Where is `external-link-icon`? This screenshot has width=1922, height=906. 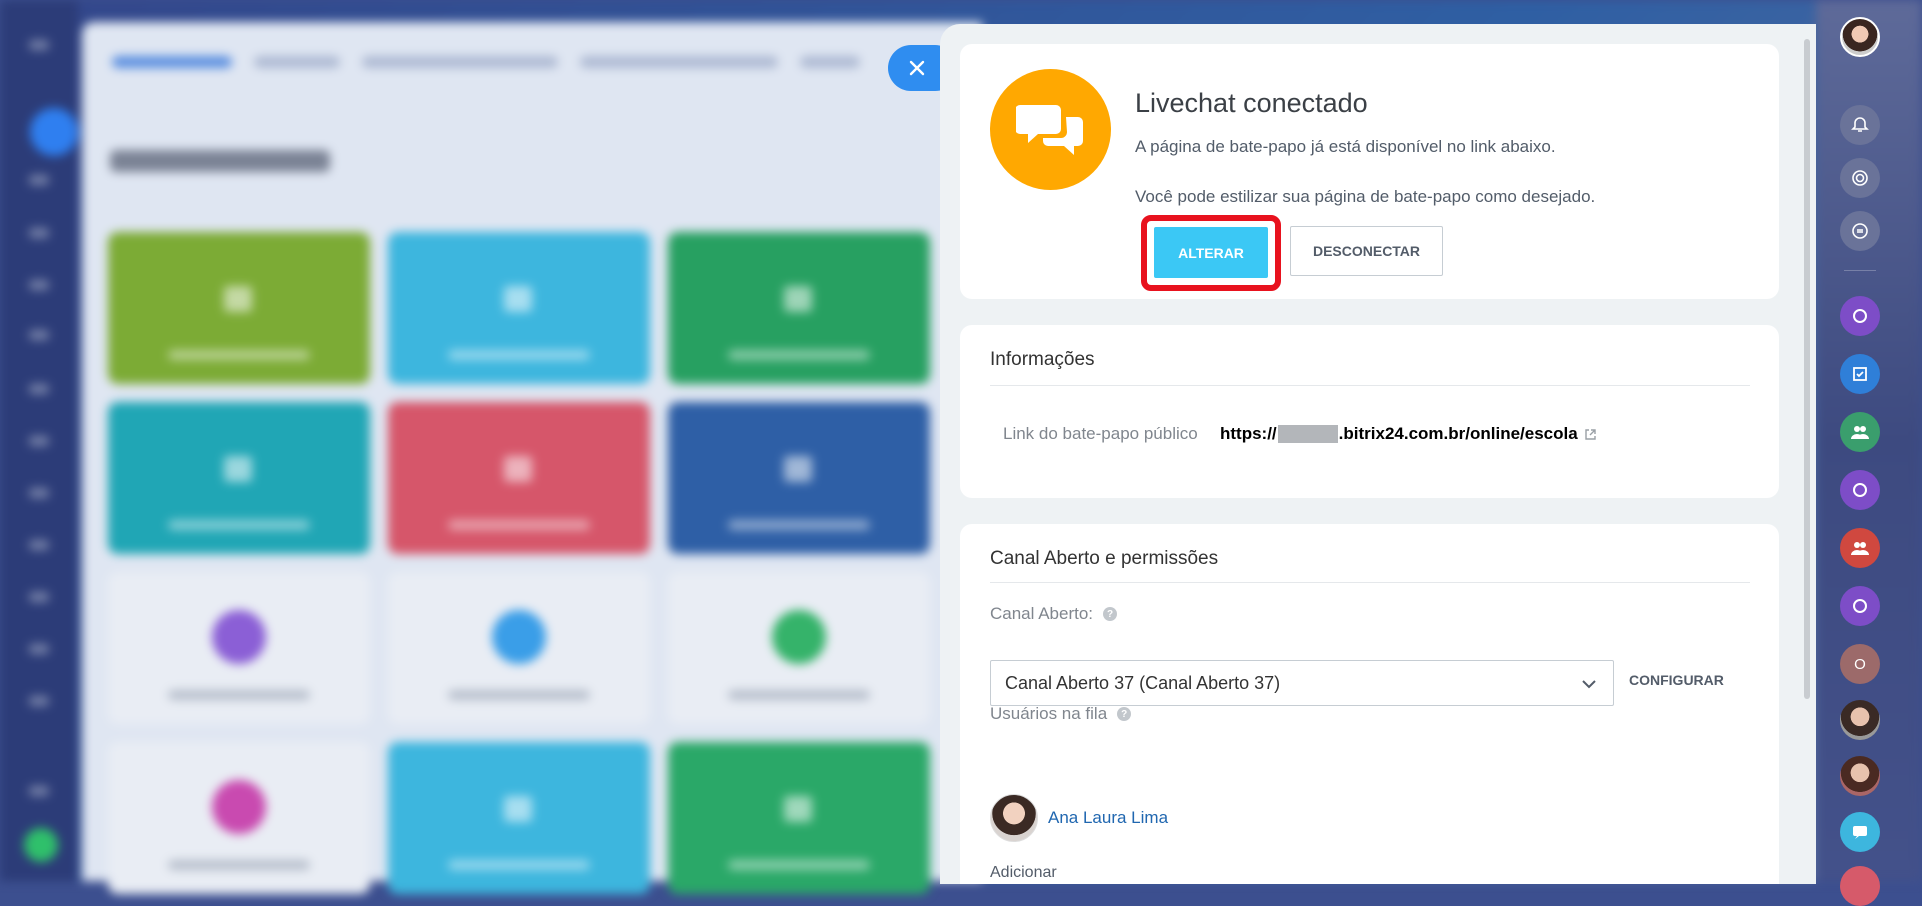 external-link-icon is located at coordinates (1590, 434).